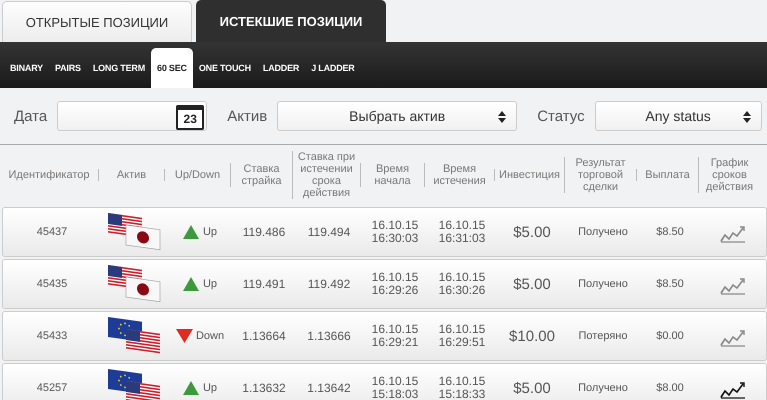 This screenshot has width=767, height=400. Describe the element at coordinates (329, 388) in the screenshot. I see `table-cell-text: 1.13642` at that location.